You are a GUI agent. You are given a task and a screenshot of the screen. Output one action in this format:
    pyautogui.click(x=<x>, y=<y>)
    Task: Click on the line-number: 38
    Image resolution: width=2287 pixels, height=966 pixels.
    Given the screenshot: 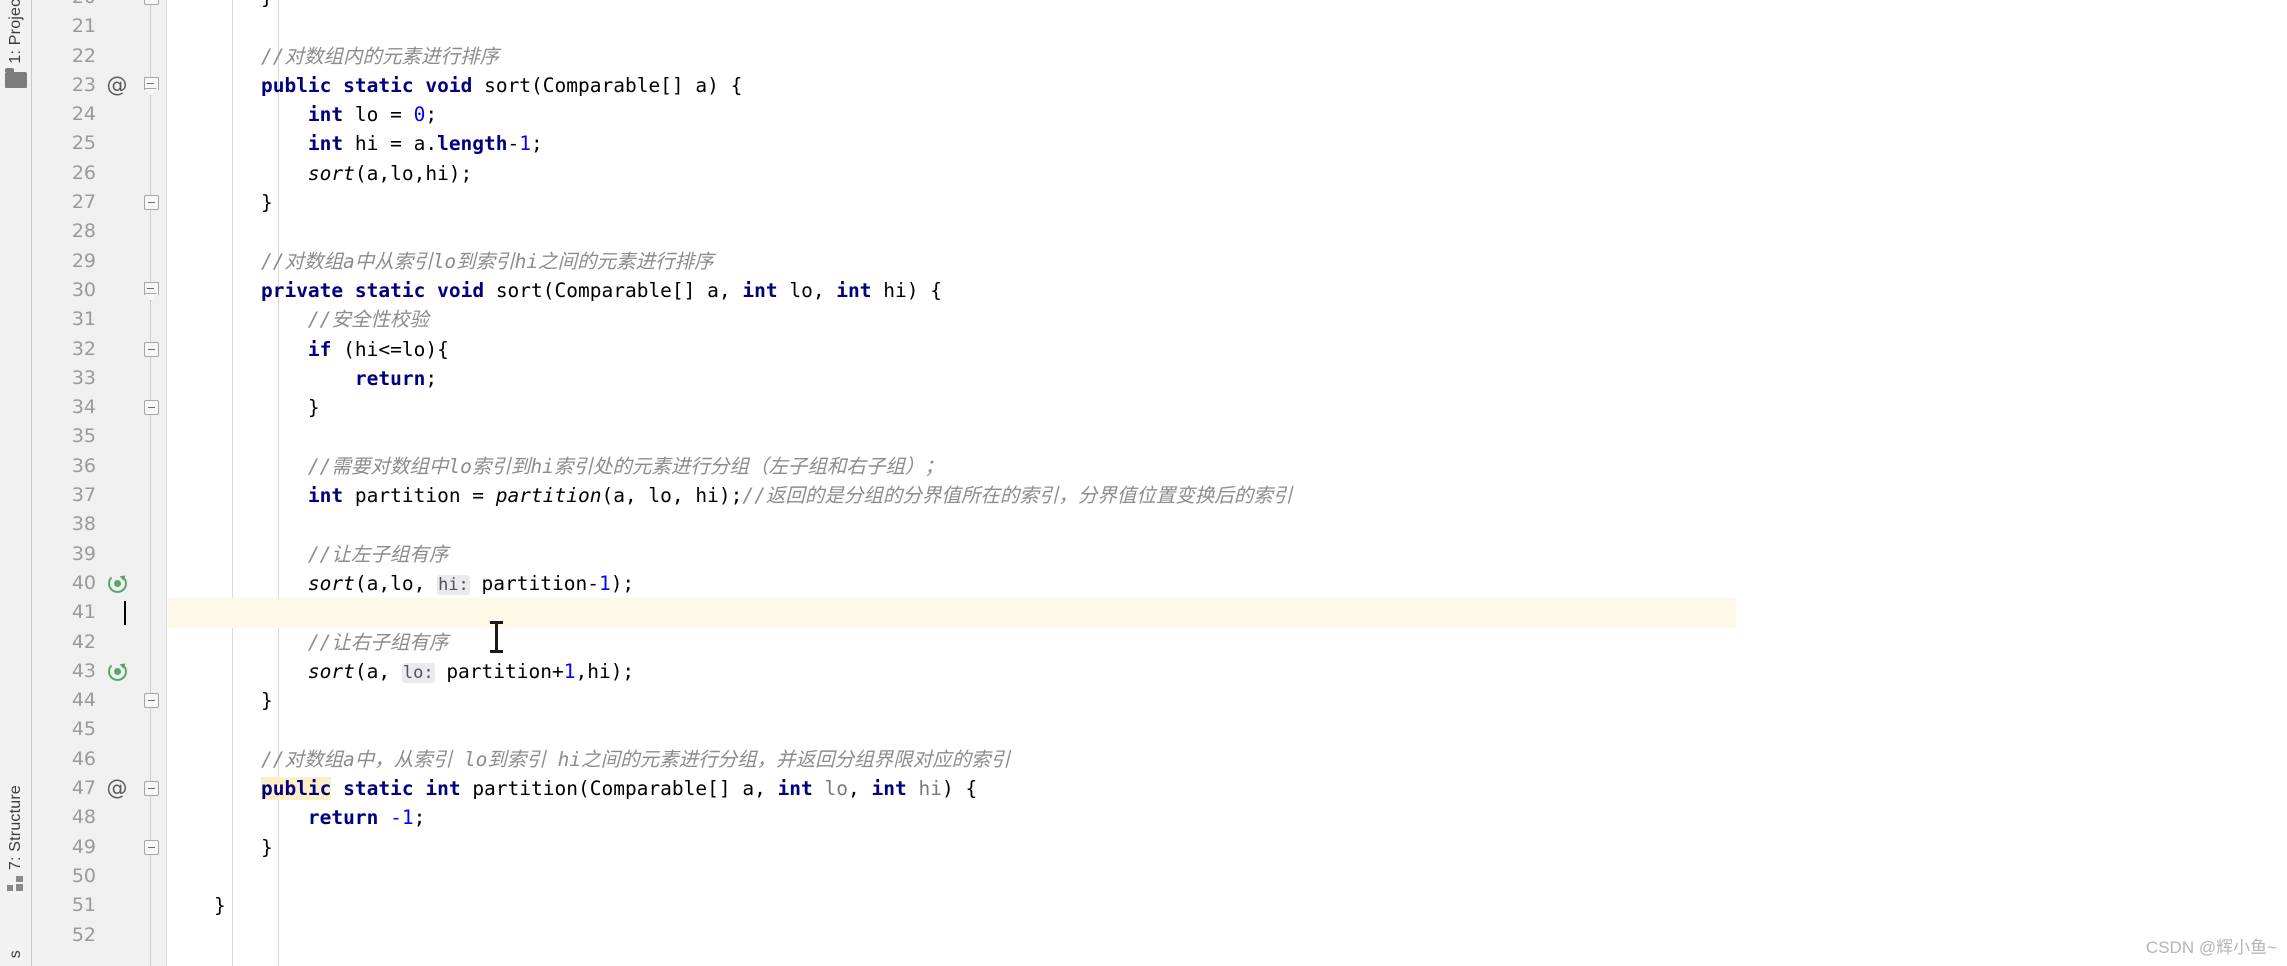 What is the action you would take?
    pyautogui.click(x=83, y=524)
    